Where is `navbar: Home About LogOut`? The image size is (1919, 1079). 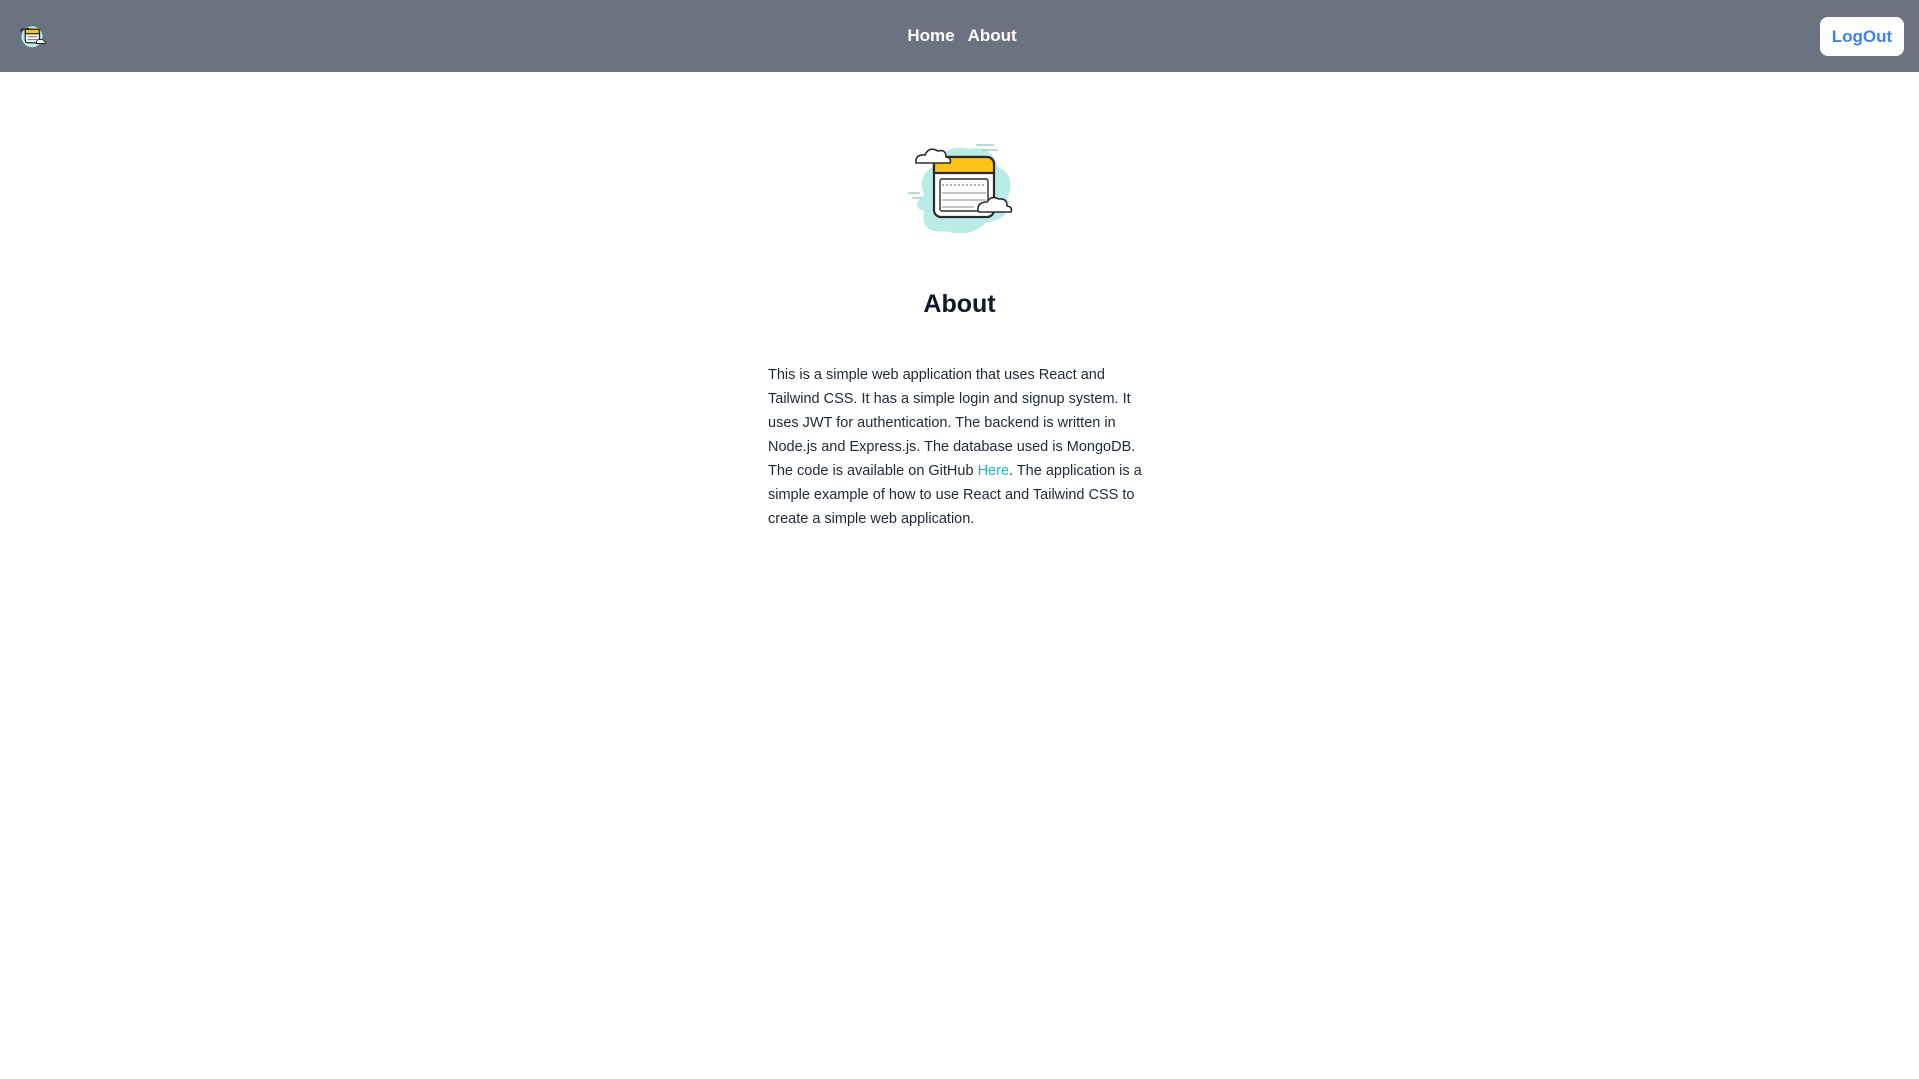 navbar: Home About LogOut is located at coordinates (959, 36).